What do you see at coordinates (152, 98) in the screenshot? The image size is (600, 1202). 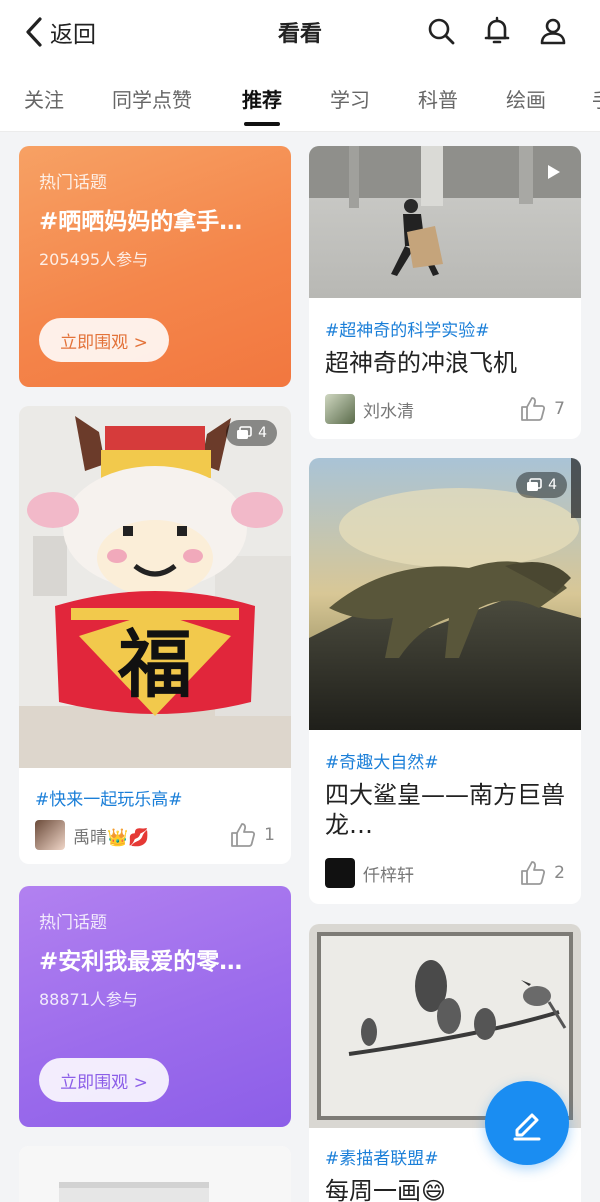 I see `tab-classmate-likes: 同学点赞` at bounding box center [152, 98].